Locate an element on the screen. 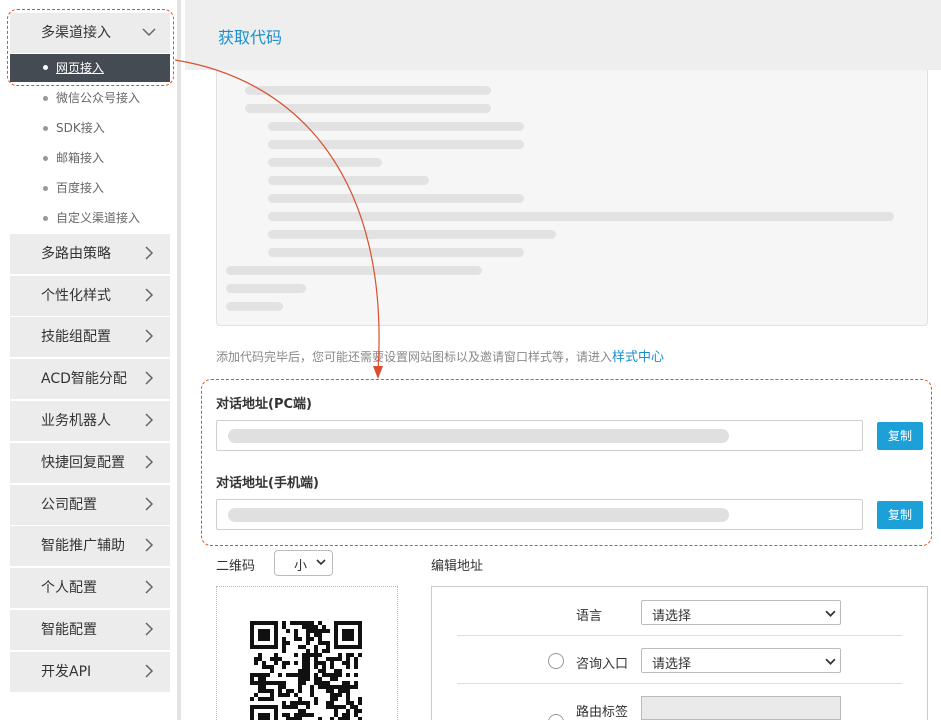 The width and height of the screenshot is (941, 720). sidebar-item-web-access: 网页接入 is located at coordinates (90, 68).